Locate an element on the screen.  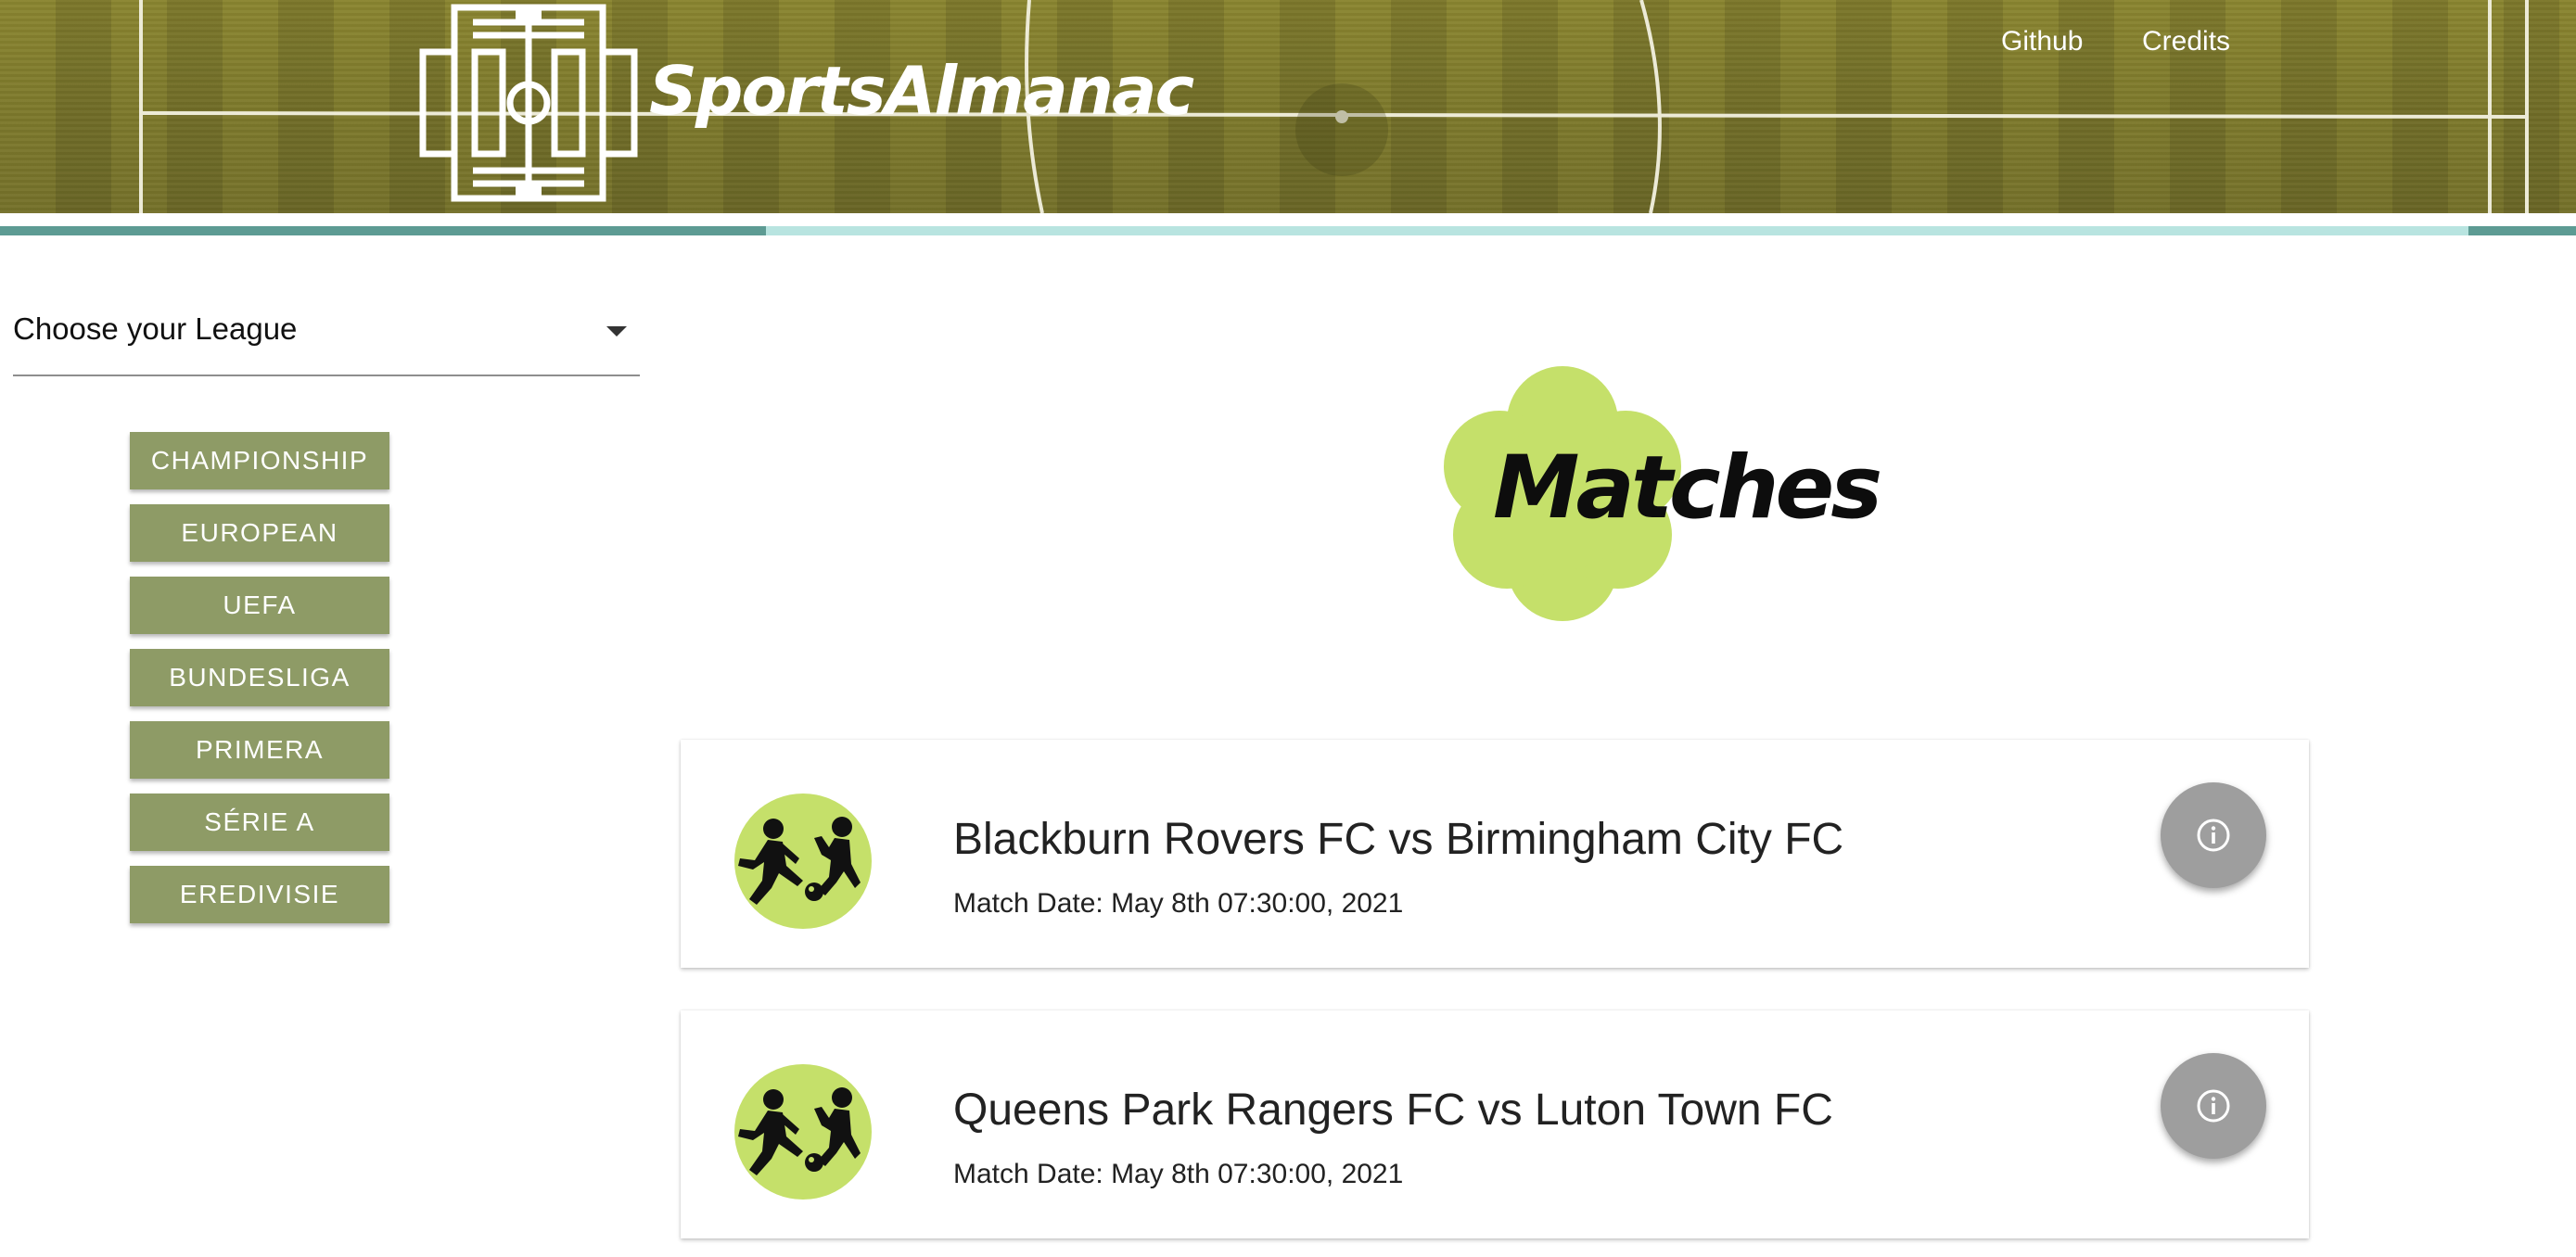
nav-credits-link: Credits is located at coordinates (2186, 41).